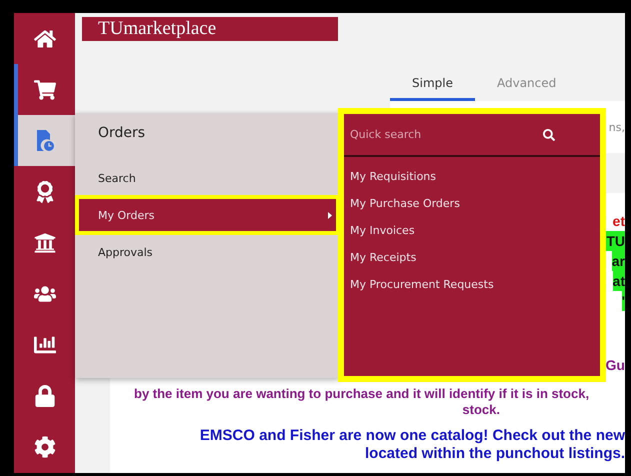 The width and height of the screenshot is (631, 476). What do you see at coordinates (207, 252) in the screenshot?
I see `menu-item: Approvals` at bounding box center [207, 252].